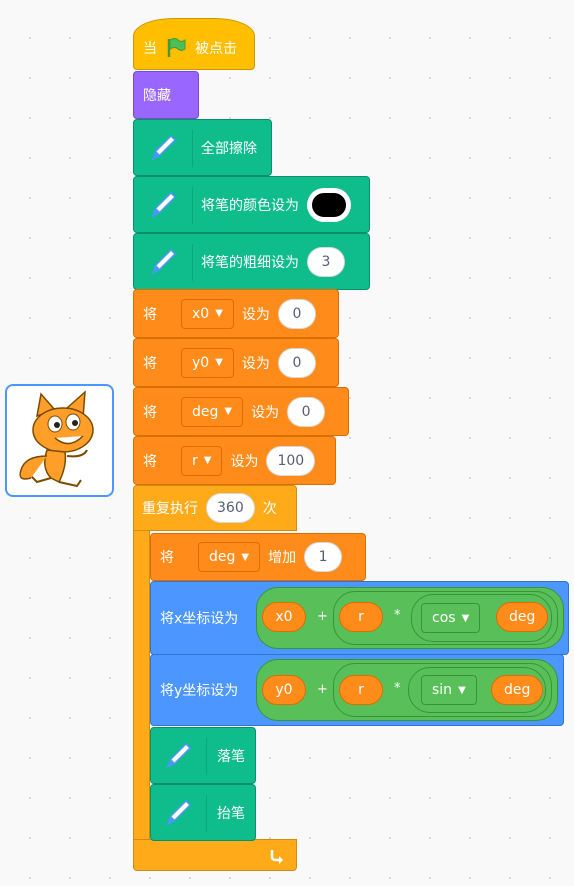 The image size is (574, 886). What do you see at coordinates (194, 44) in the screenshot?
I see `when-flag-clicked-block: 当 被点击` at bounding box center [194, 44].